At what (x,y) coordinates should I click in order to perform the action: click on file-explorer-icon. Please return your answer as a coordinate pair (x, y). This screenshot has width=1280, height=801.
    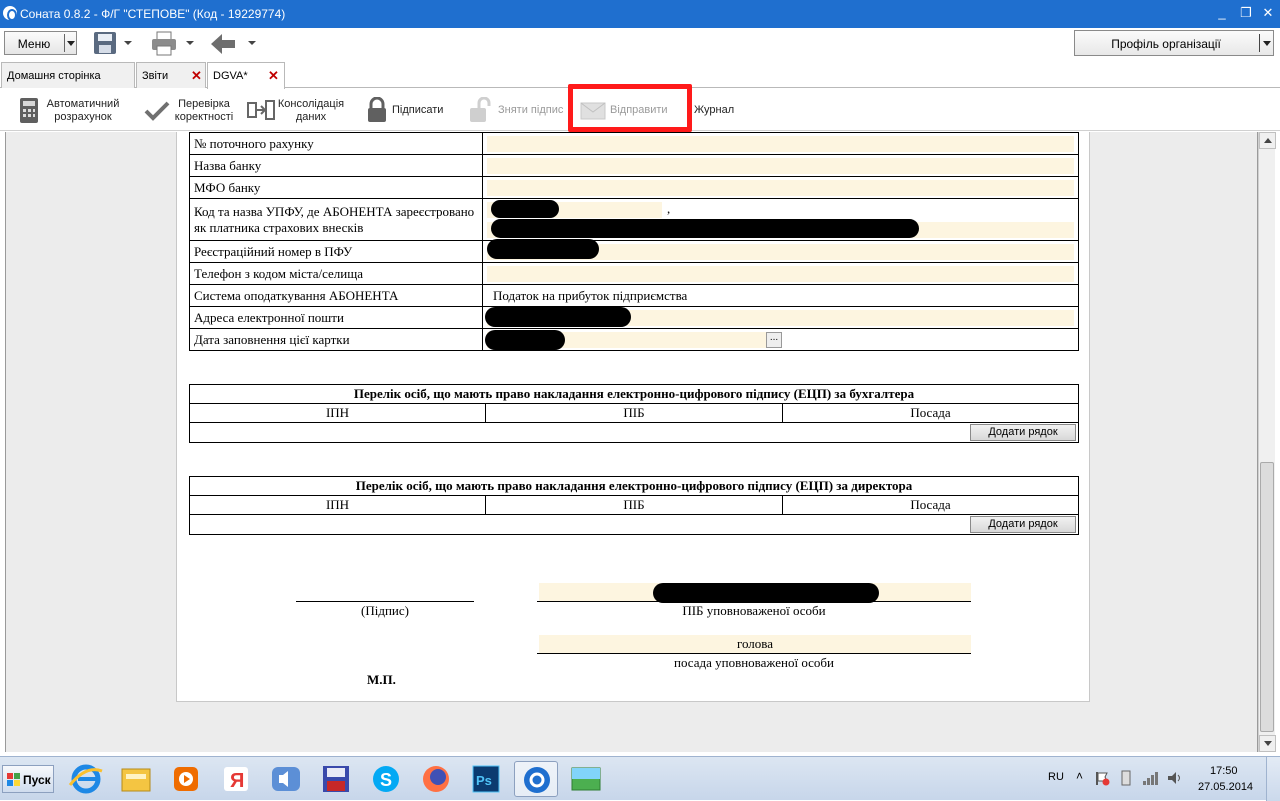
    Looking at the image, I should click on (136, 779).